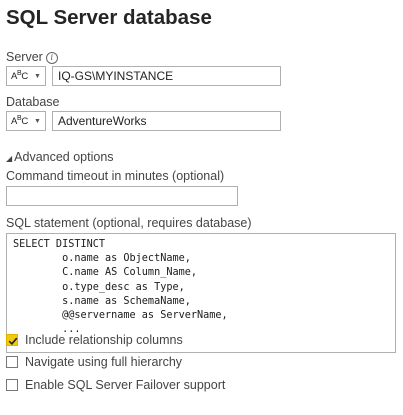 This screenshot has width=403, height=415. I want to click on server-input: IQ-GS\MYINSTANCE, so click(166, 76).